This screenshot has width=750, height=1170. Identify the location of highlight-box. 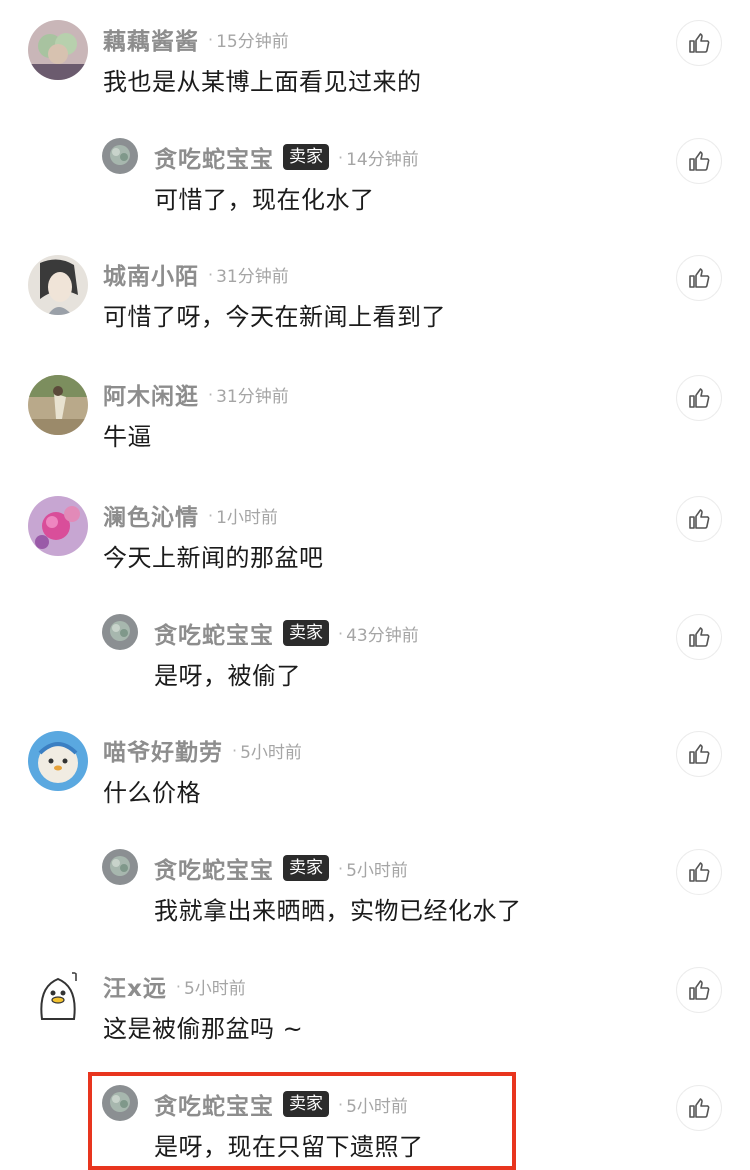
(302, 1121).